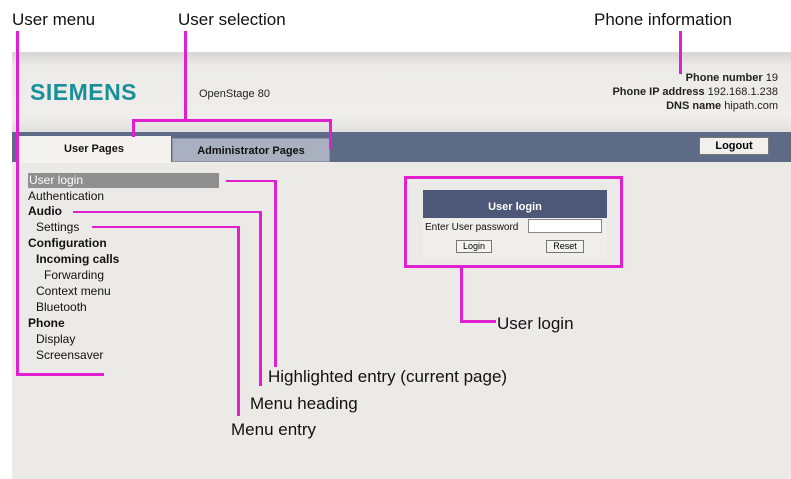  What do you see at coordinates (535, 323) in the screenshot?
I see `annotation-user-login: User login` at bounding box center [535, 323].